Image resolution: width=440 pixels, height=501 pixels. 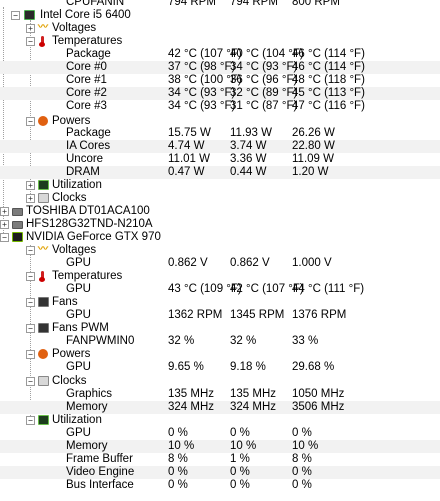 I want to click on sensor-value-max: 800 RPM, so click(x=316, y=4).